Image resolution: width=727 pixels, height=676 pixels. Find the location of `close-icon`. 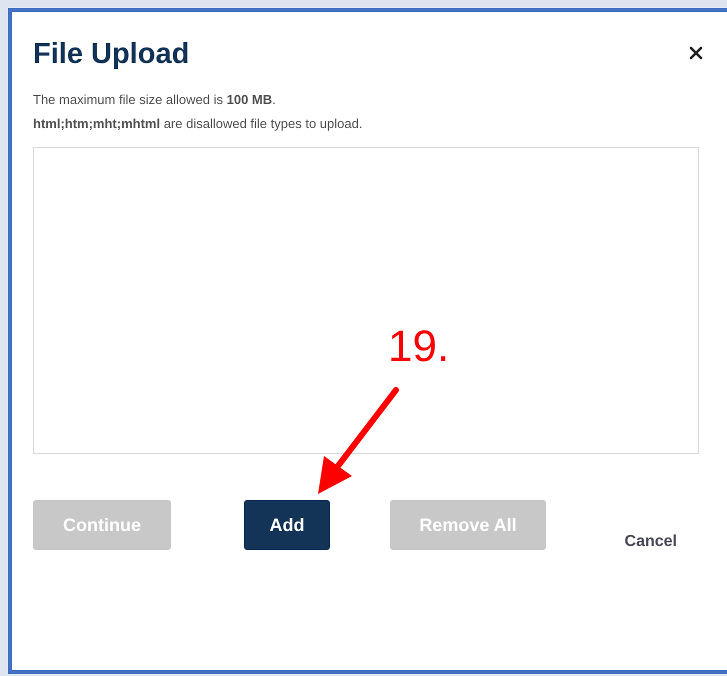

close-icon is located at coordinates (696, 53).